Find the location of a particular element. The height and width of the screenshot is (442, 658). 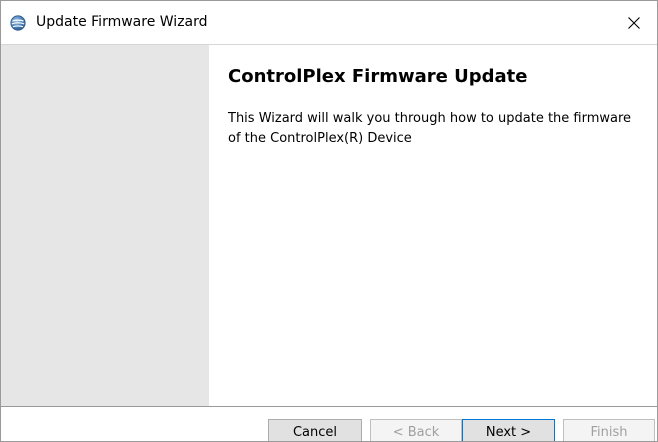

close-button is located at coordinates (634, 22).